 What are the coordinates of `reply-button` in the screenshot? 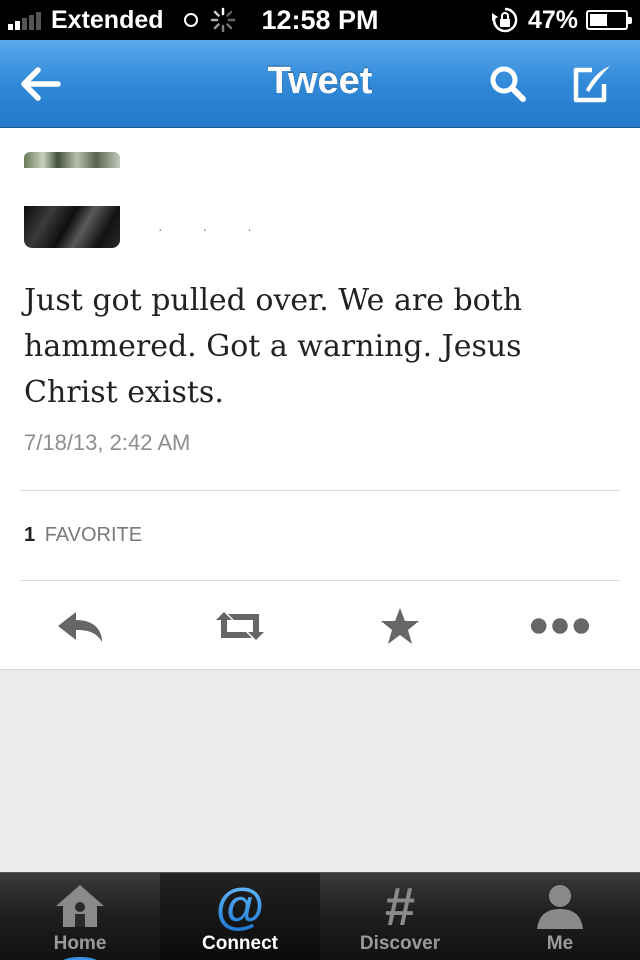 It's located at (80, 626).